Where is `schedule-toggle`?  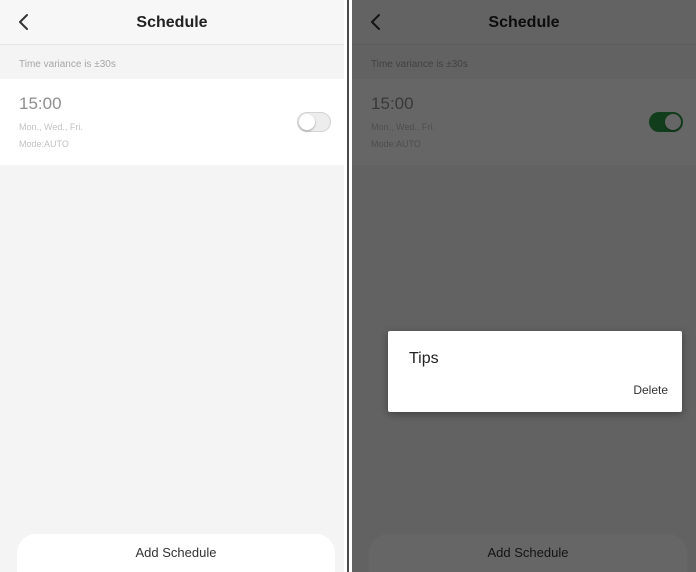
schedule-toggle is located at coordinates (314, 122).